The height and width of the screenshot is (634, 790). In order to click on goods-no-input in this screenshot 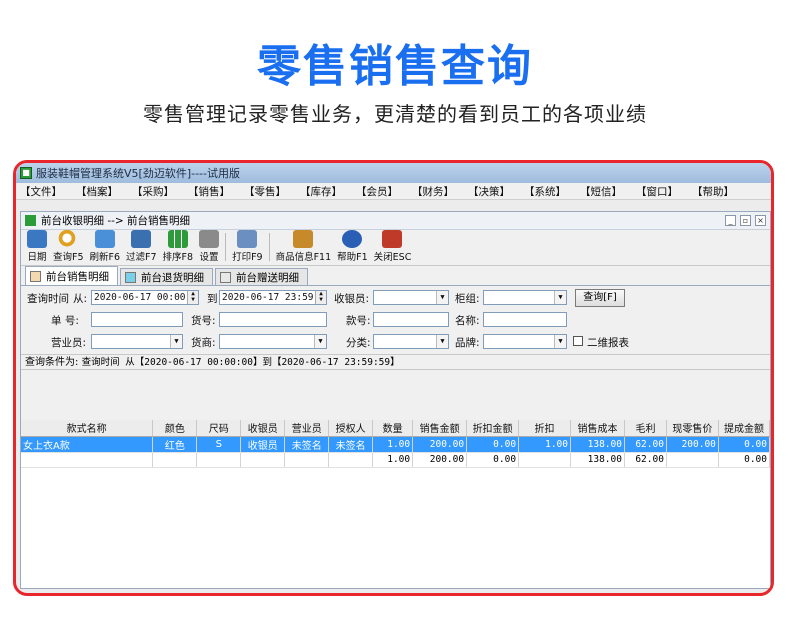, I will do `click(273, 319)`.